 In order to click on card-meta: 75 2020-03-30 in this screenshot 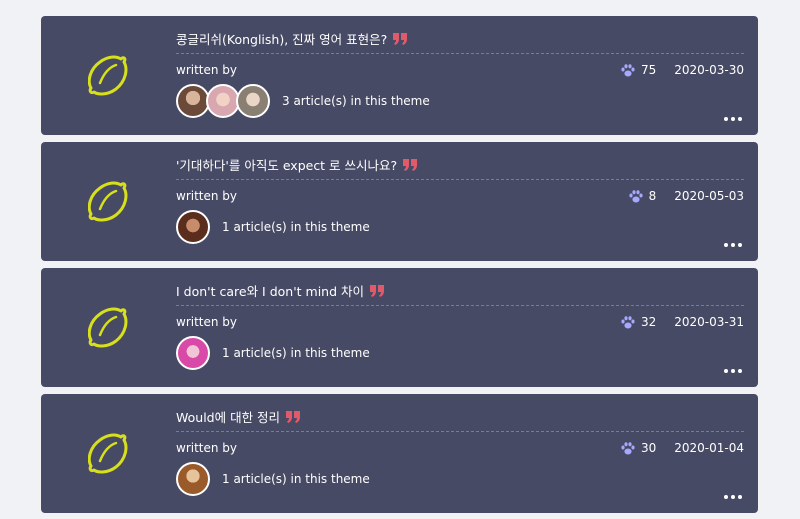, I will do `click(682, 70)`.